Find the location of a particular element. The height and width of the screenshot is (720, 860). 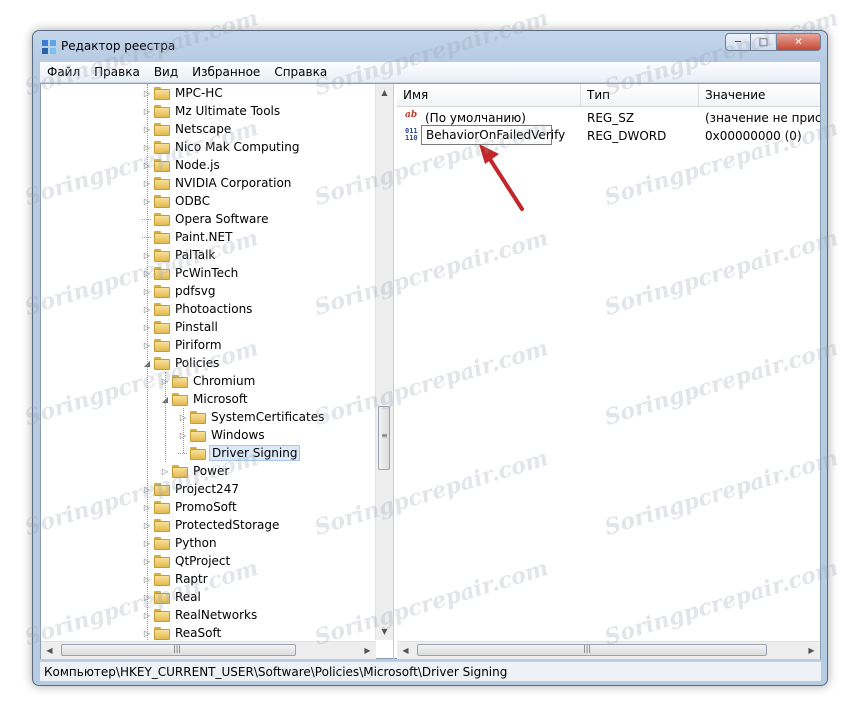

tree-item: ▷ PcWinTech is located at coordinates (190, 273).